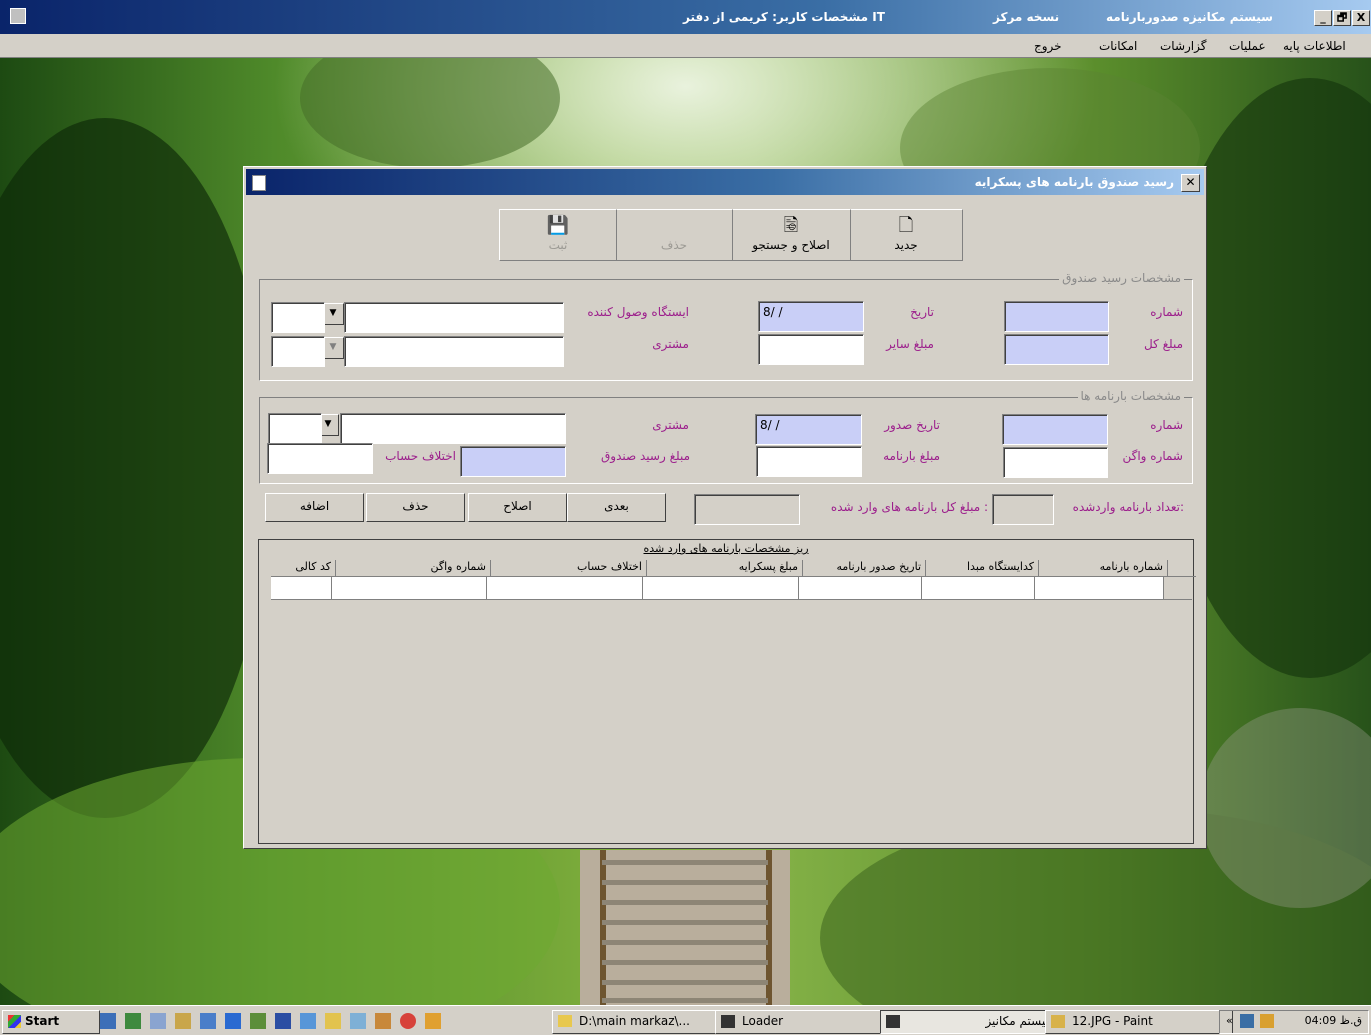  I want to click on waybill-sum-field, so click(747, 509).